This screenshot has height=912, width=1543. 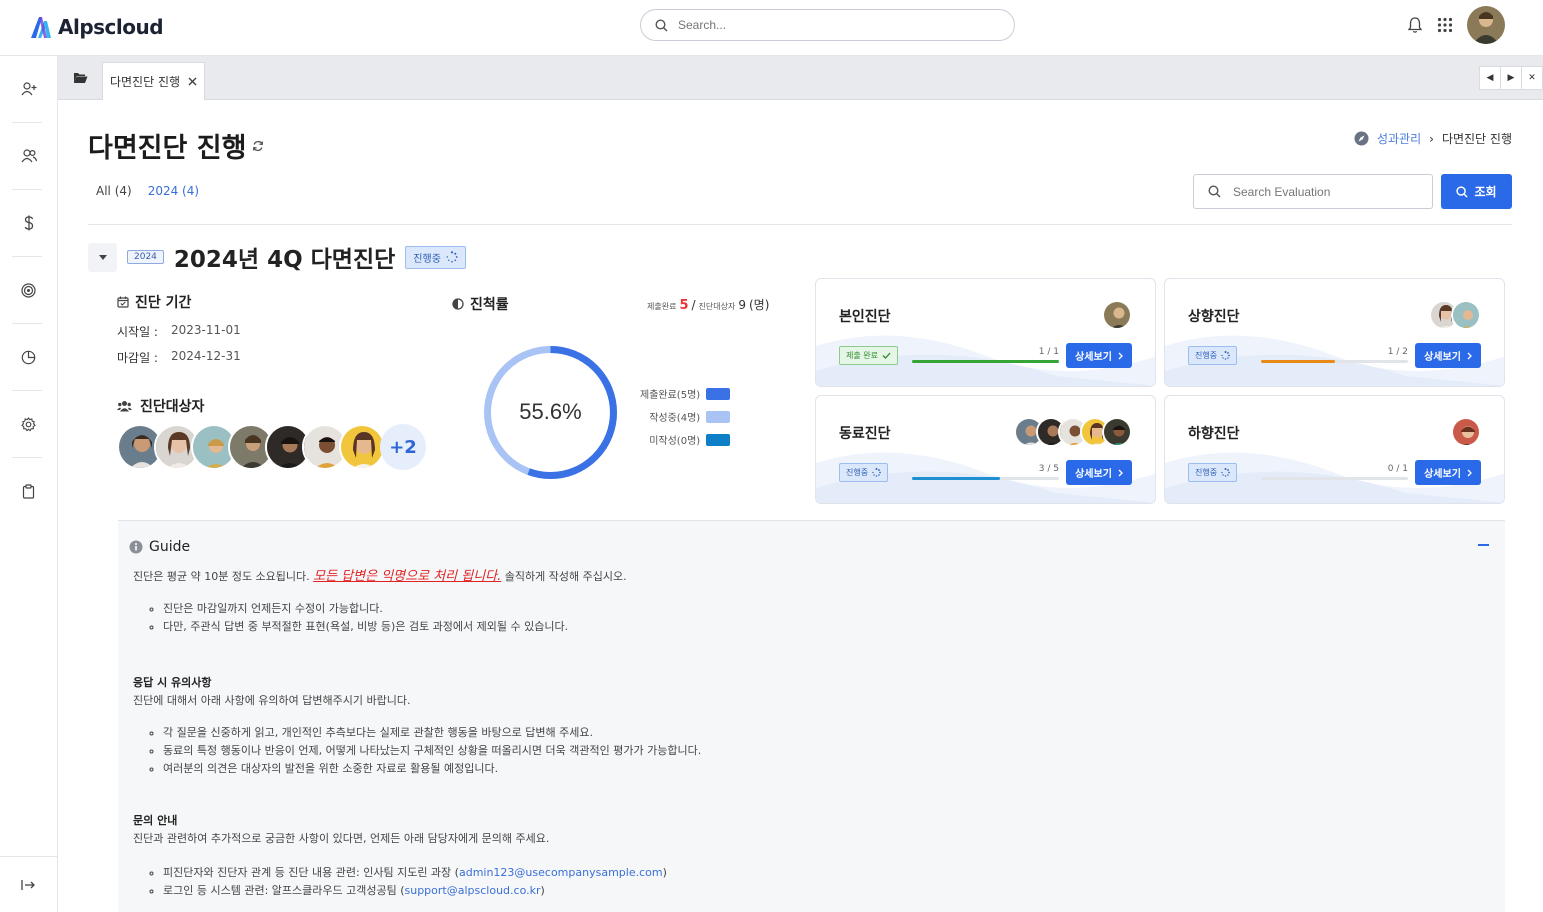 What do you see at coordinates (145, 82) in the screenshot?
I see `tab-label: 다면진단 진행` at bounding box center [145, 82].